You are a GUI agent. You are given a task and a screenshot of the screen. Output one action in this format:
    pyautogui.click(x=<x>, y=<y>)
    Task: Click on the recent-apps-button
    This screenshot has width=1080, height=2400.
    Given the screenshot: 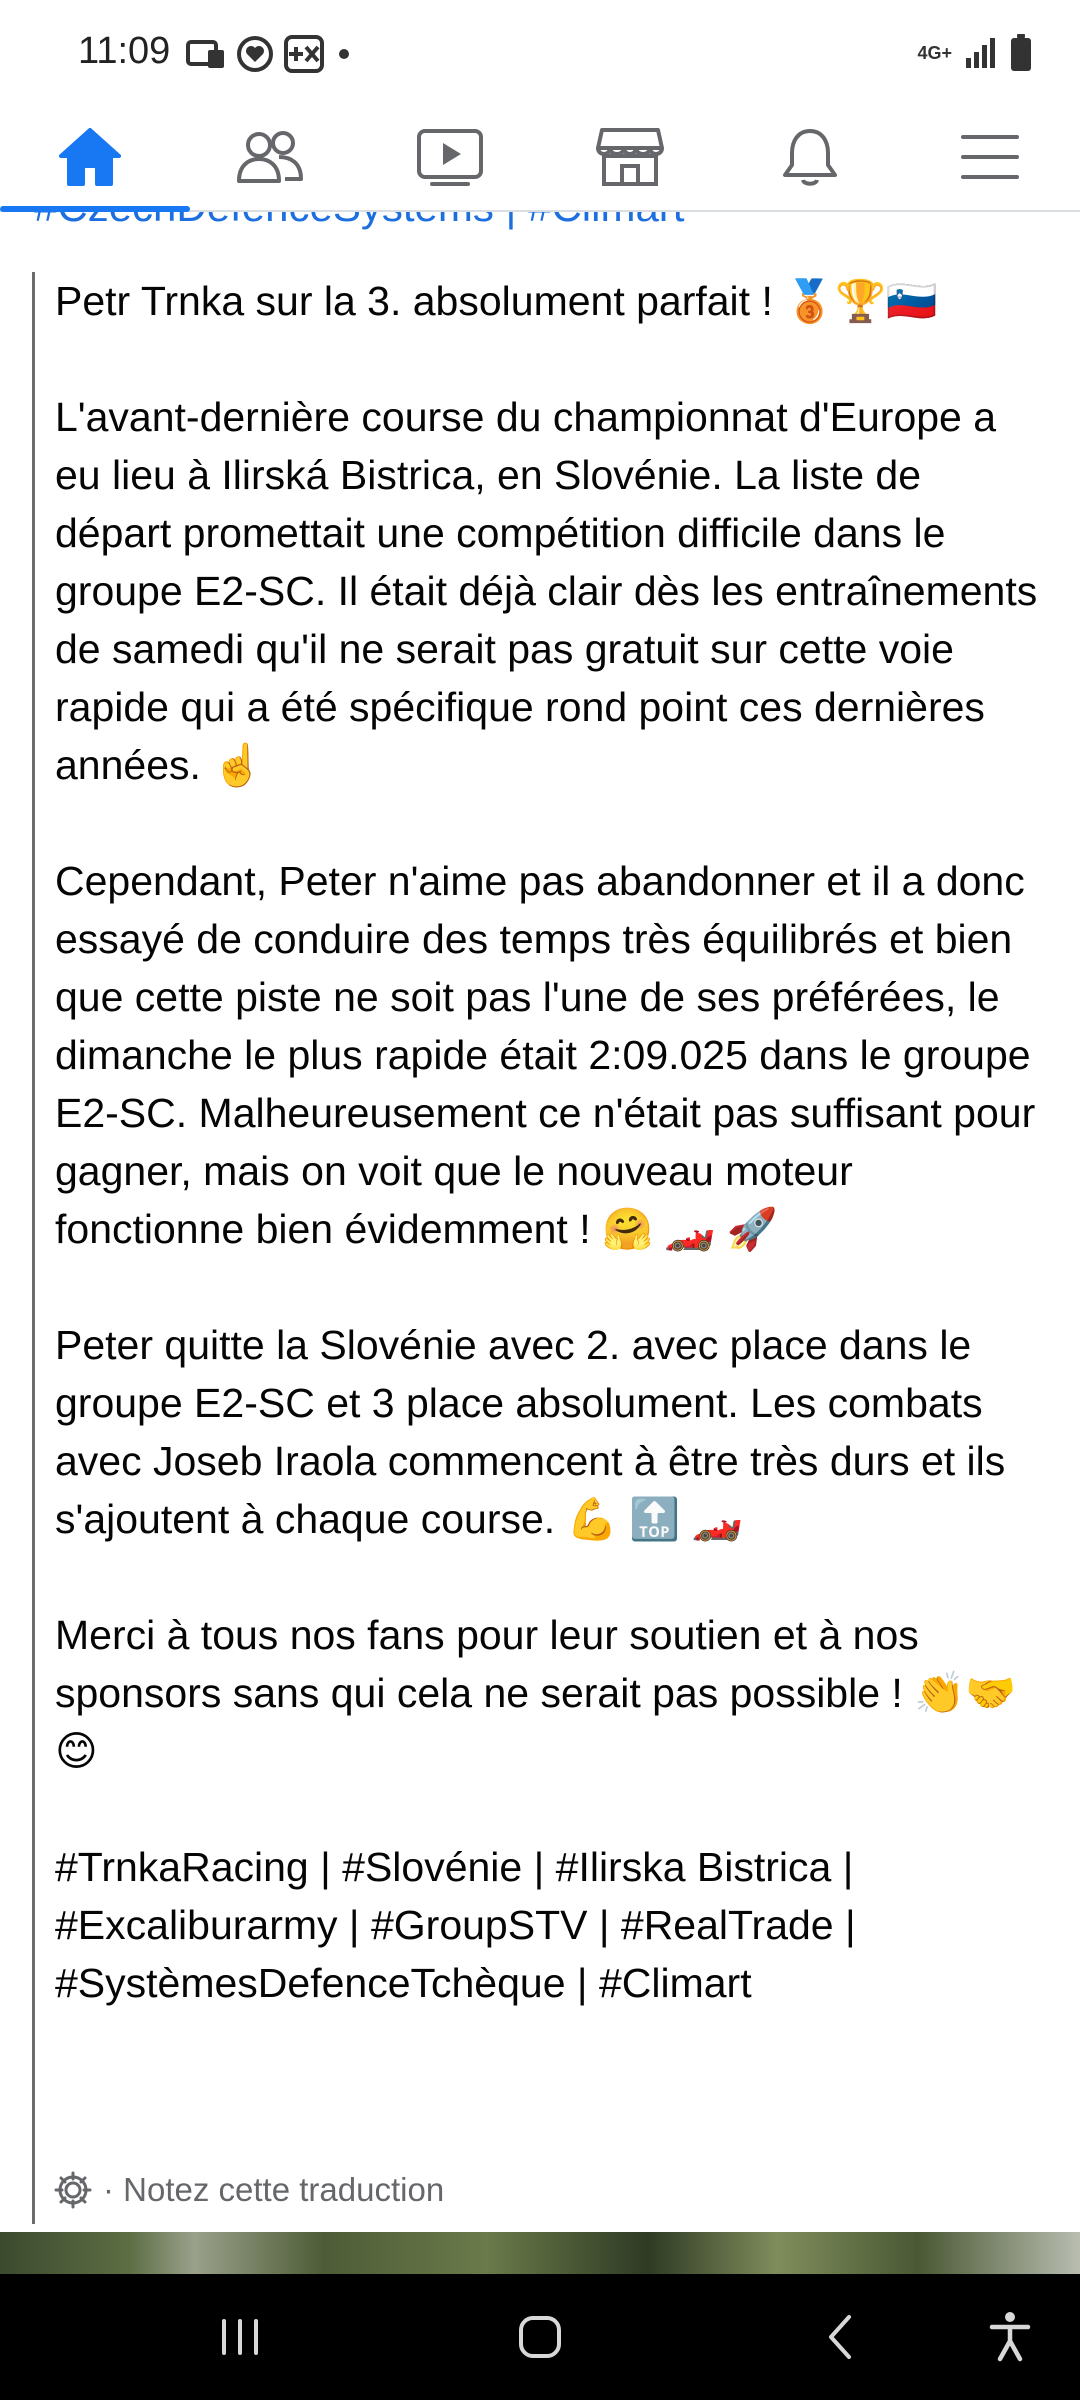 What is the action you would take?
    pyautogui.click(x=240, y=2337)
    